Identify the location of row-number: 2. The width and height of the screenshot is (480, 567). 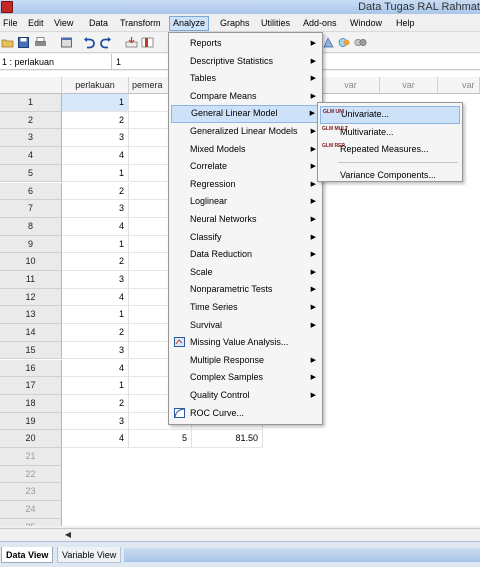
(31, 120).